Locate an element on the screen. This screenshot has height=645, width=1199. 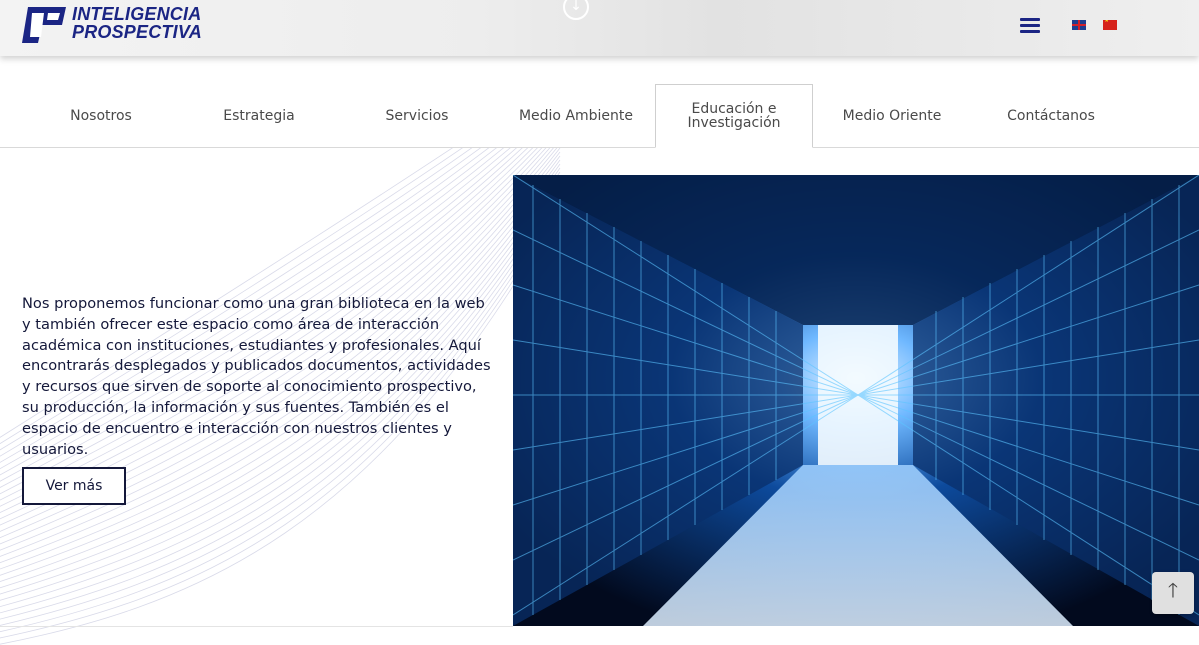
logo-text: INTELIGENCIA PROSPECTIVA is located at coordinates (137, 23).